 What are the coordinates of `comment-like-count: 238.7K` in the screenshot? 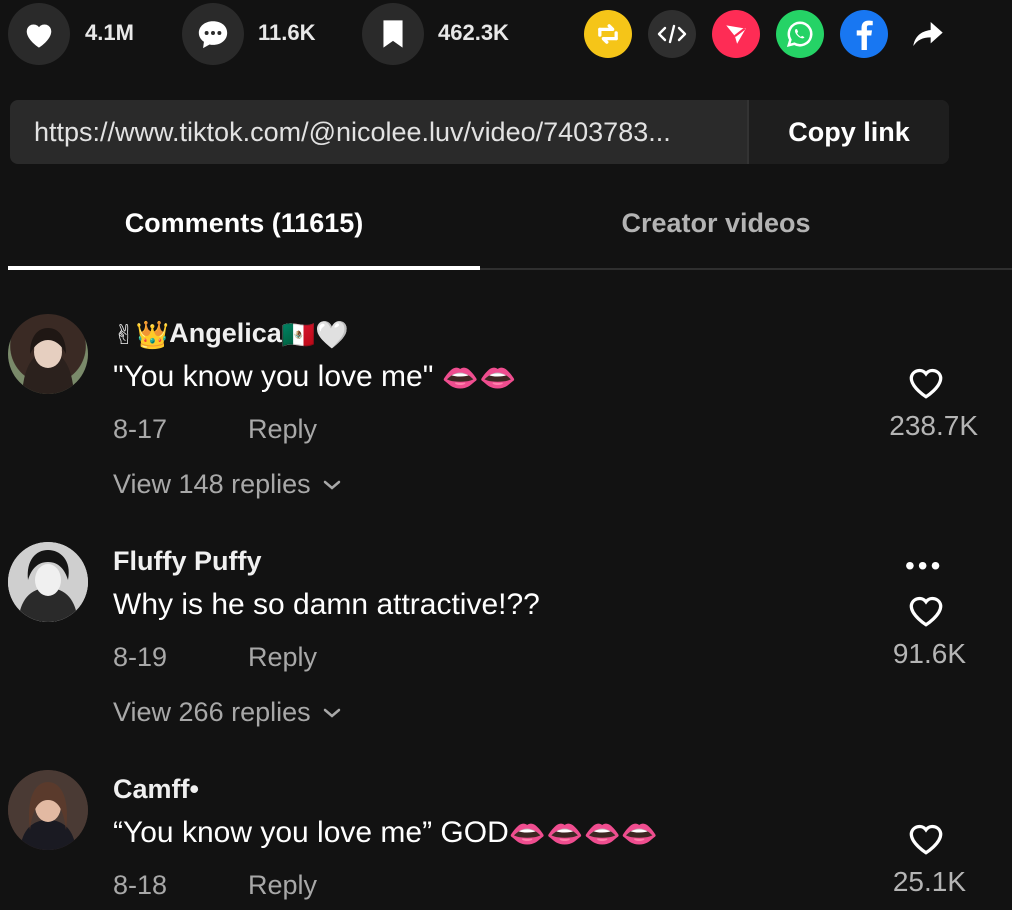 It's located at (933, 425).